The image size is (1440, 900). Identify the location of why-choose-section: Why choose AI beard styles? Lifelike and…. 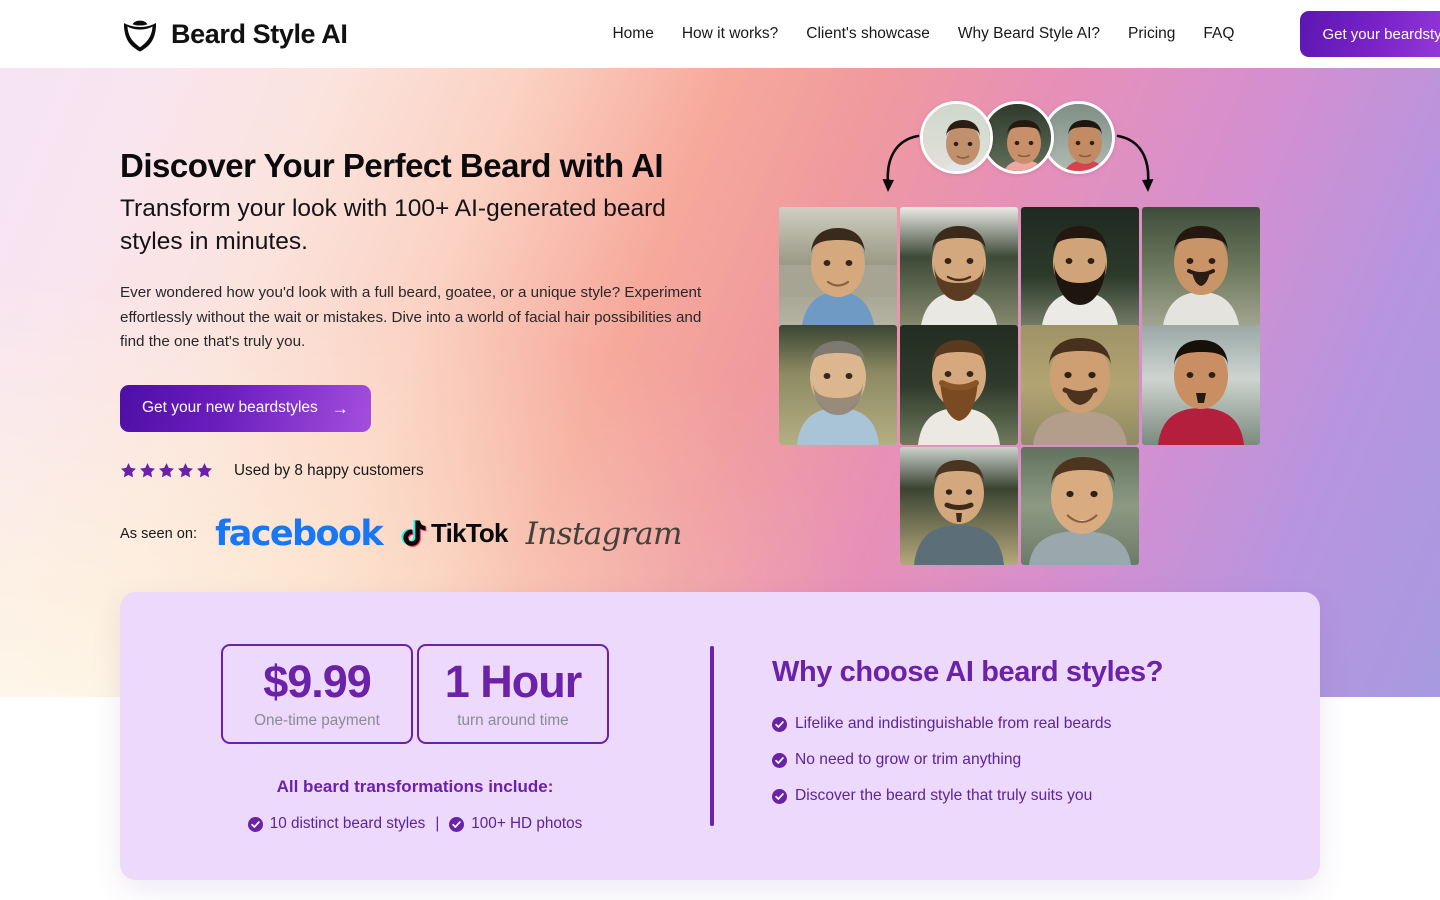
(1017, 736).